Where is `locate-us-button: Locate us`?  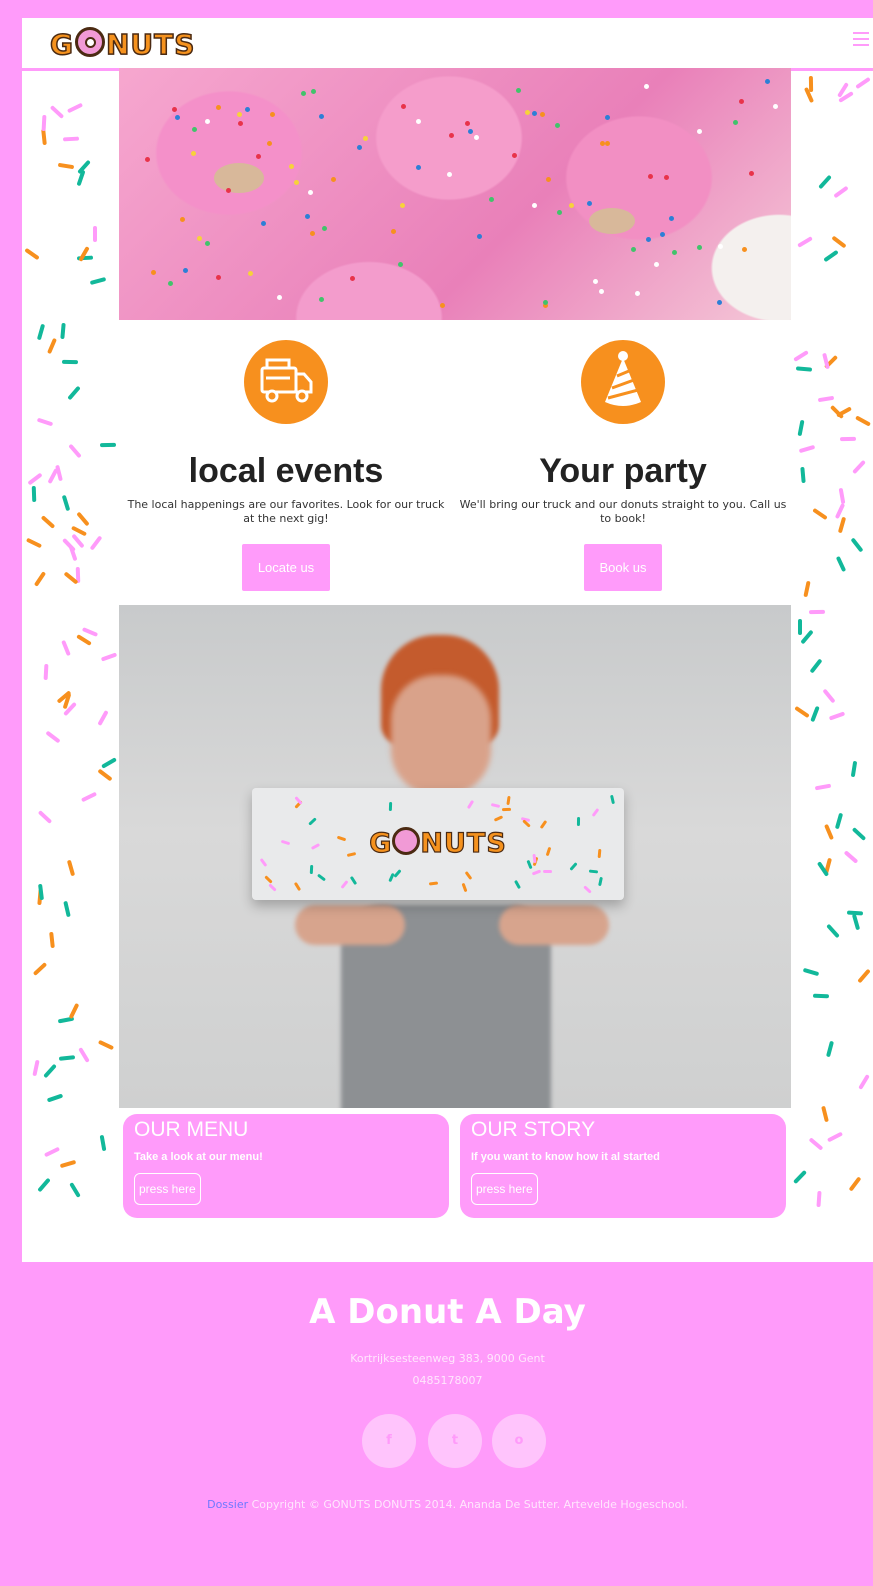
locate-us-button: Locate us is located at coordinates (286, 567).